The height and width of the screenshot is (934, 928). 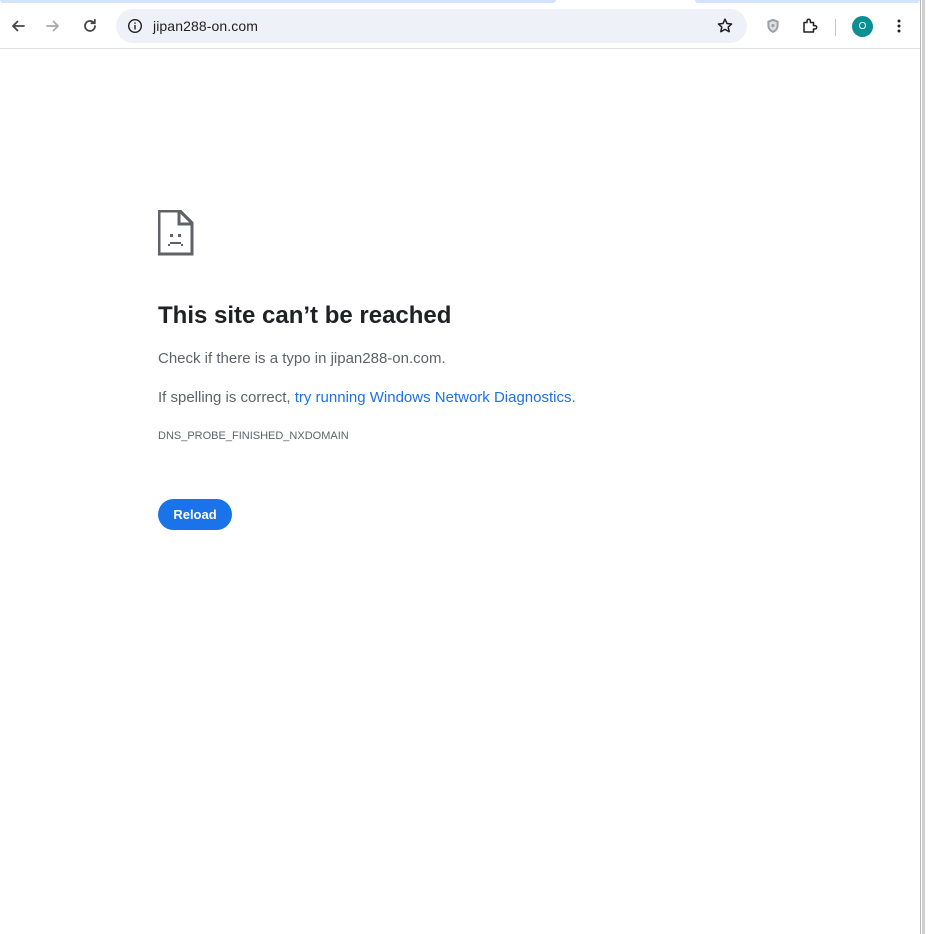 I want to click on kebab-menu-icon, so click(x=899, y=26).